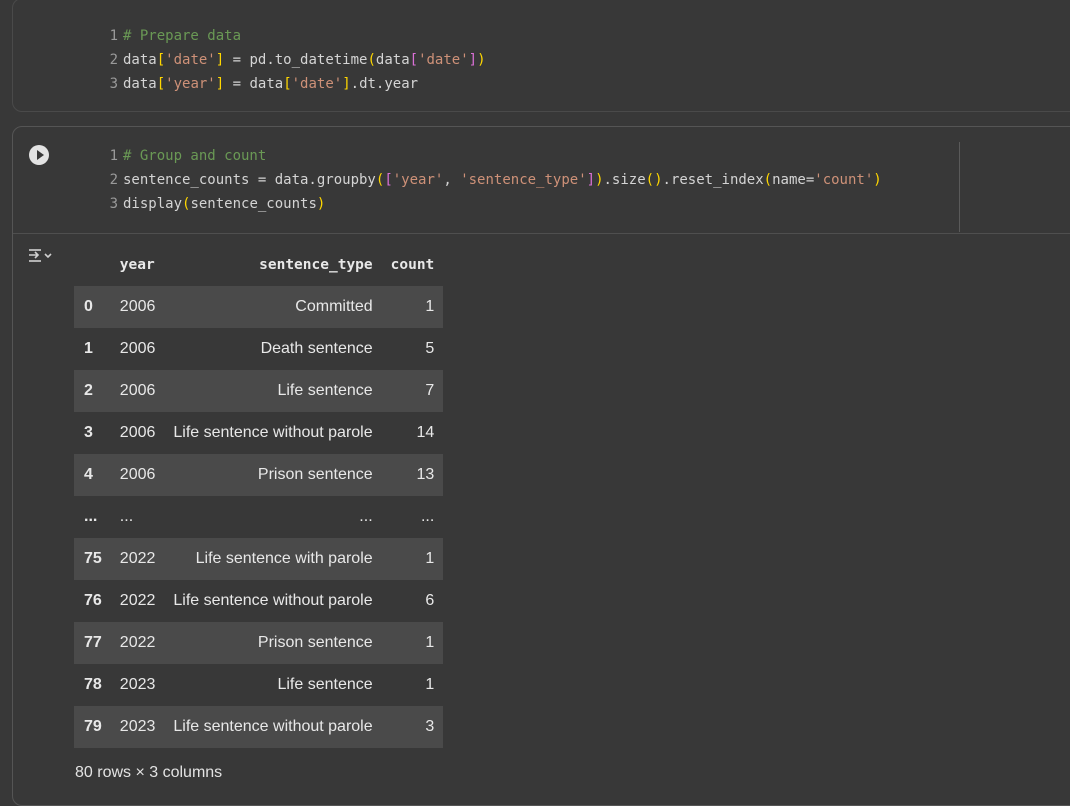  I want to click on code-token: = data, so click(254, 84).